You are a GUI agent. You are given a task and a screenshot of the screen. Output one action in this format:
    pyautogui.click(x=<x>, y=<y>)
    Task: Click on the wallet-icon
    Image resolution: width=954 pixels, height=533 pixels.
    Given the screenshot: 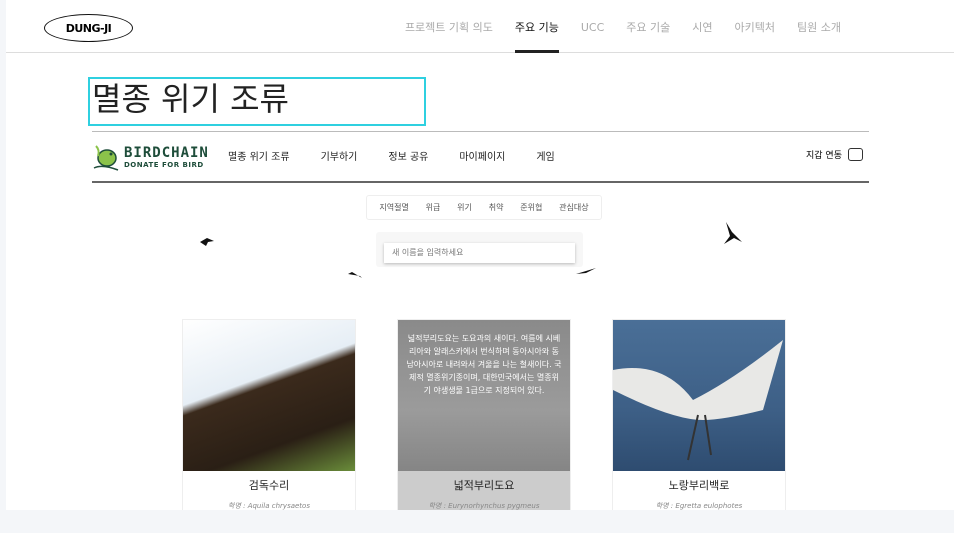 What is the action you would take?
    pyautogui.click(x=855, y=154)
    